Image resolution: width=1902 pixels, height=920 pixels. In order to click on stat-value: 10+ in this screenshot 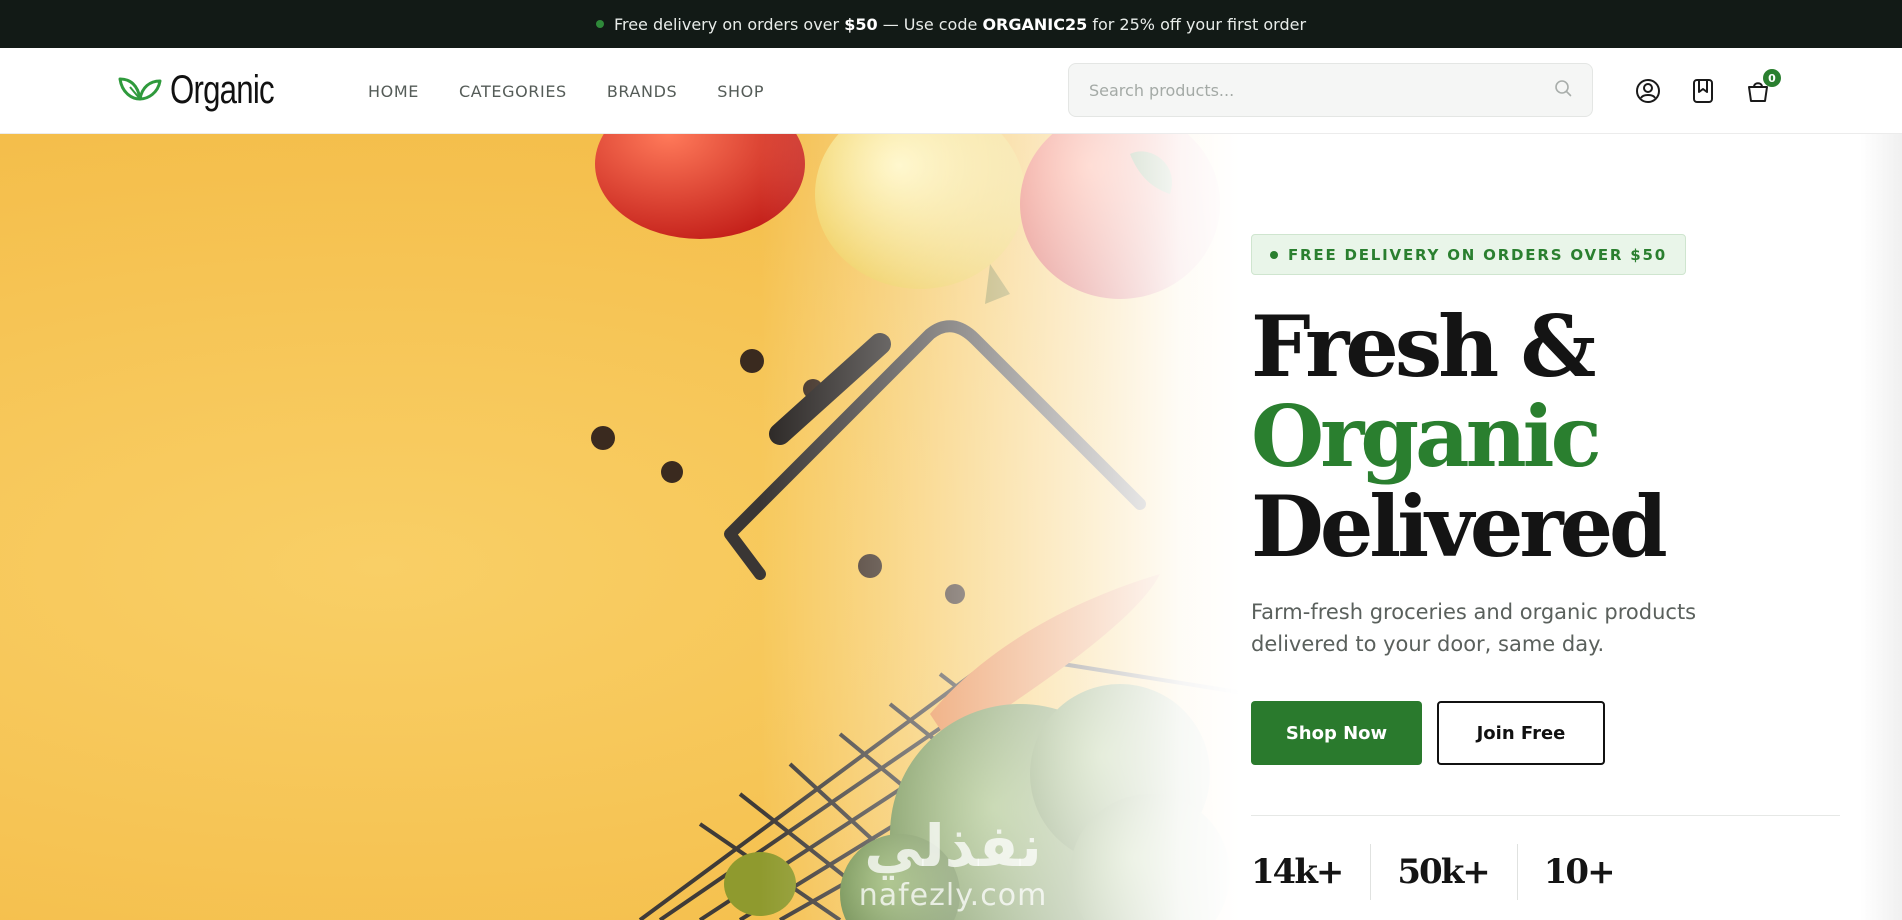, I will do `click(1579, 872)`.